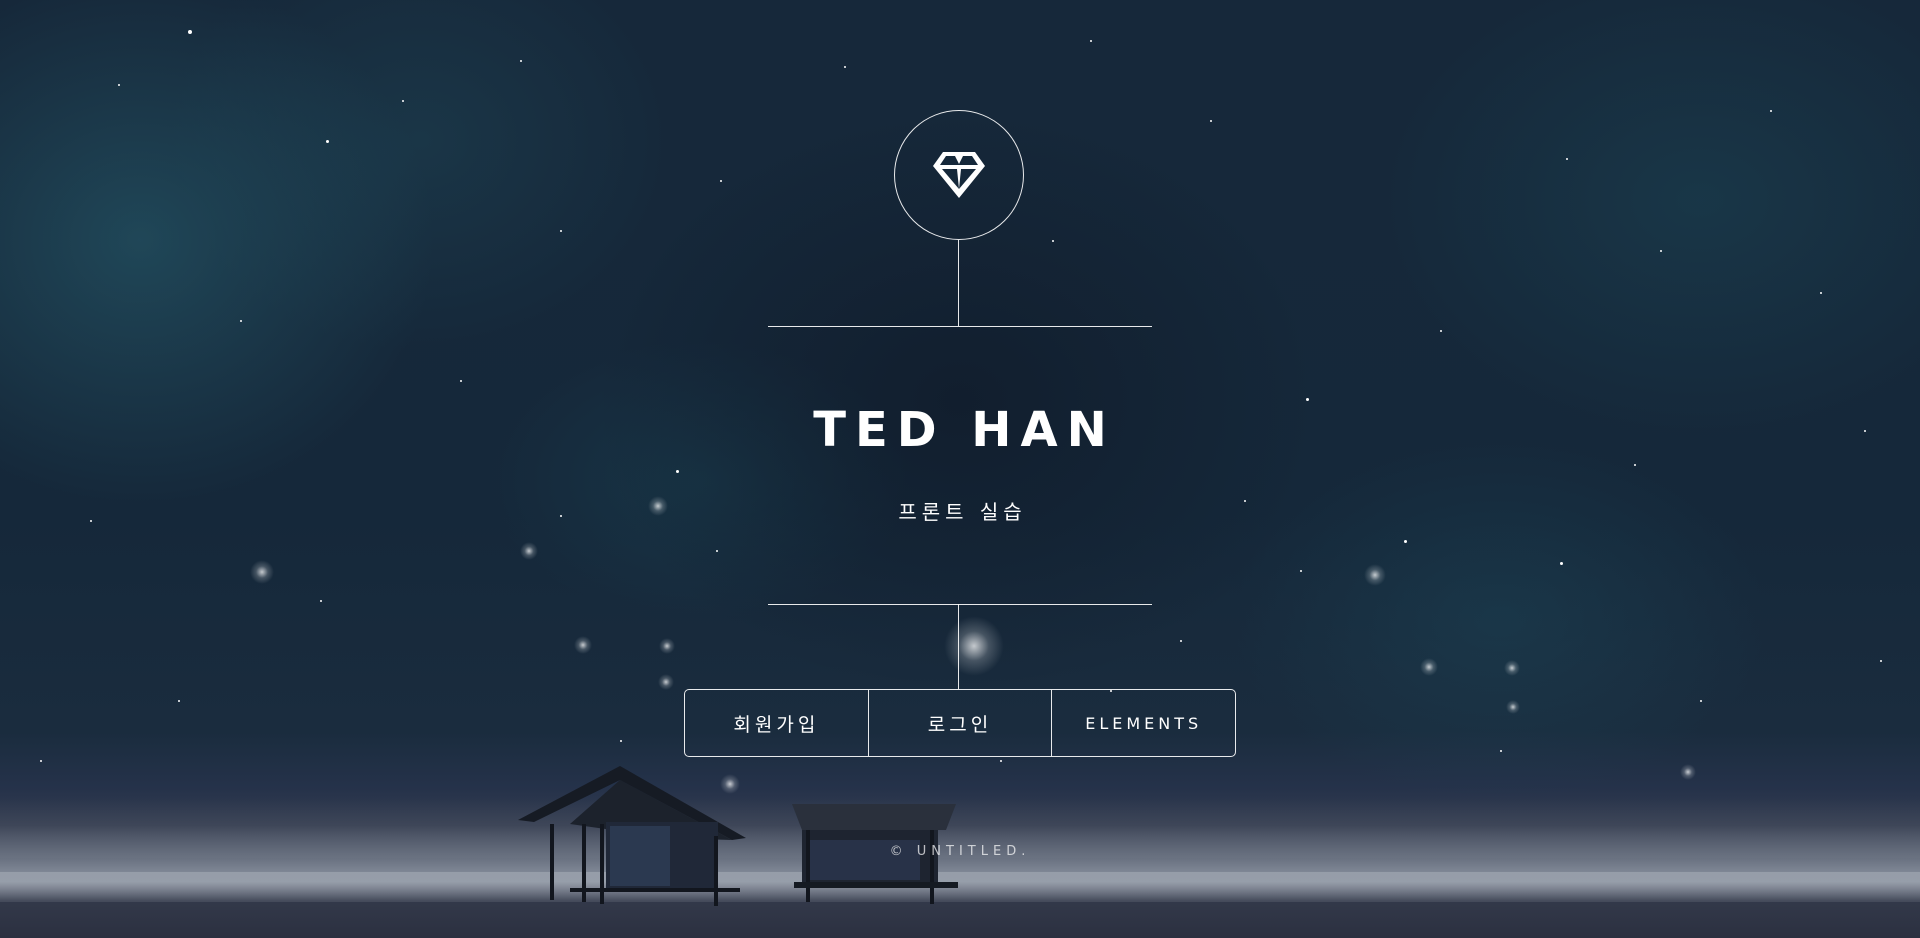 The height and width of the screenshot is (938, 1920). I want to click on site-title: TED HAN, so click(964, 430).